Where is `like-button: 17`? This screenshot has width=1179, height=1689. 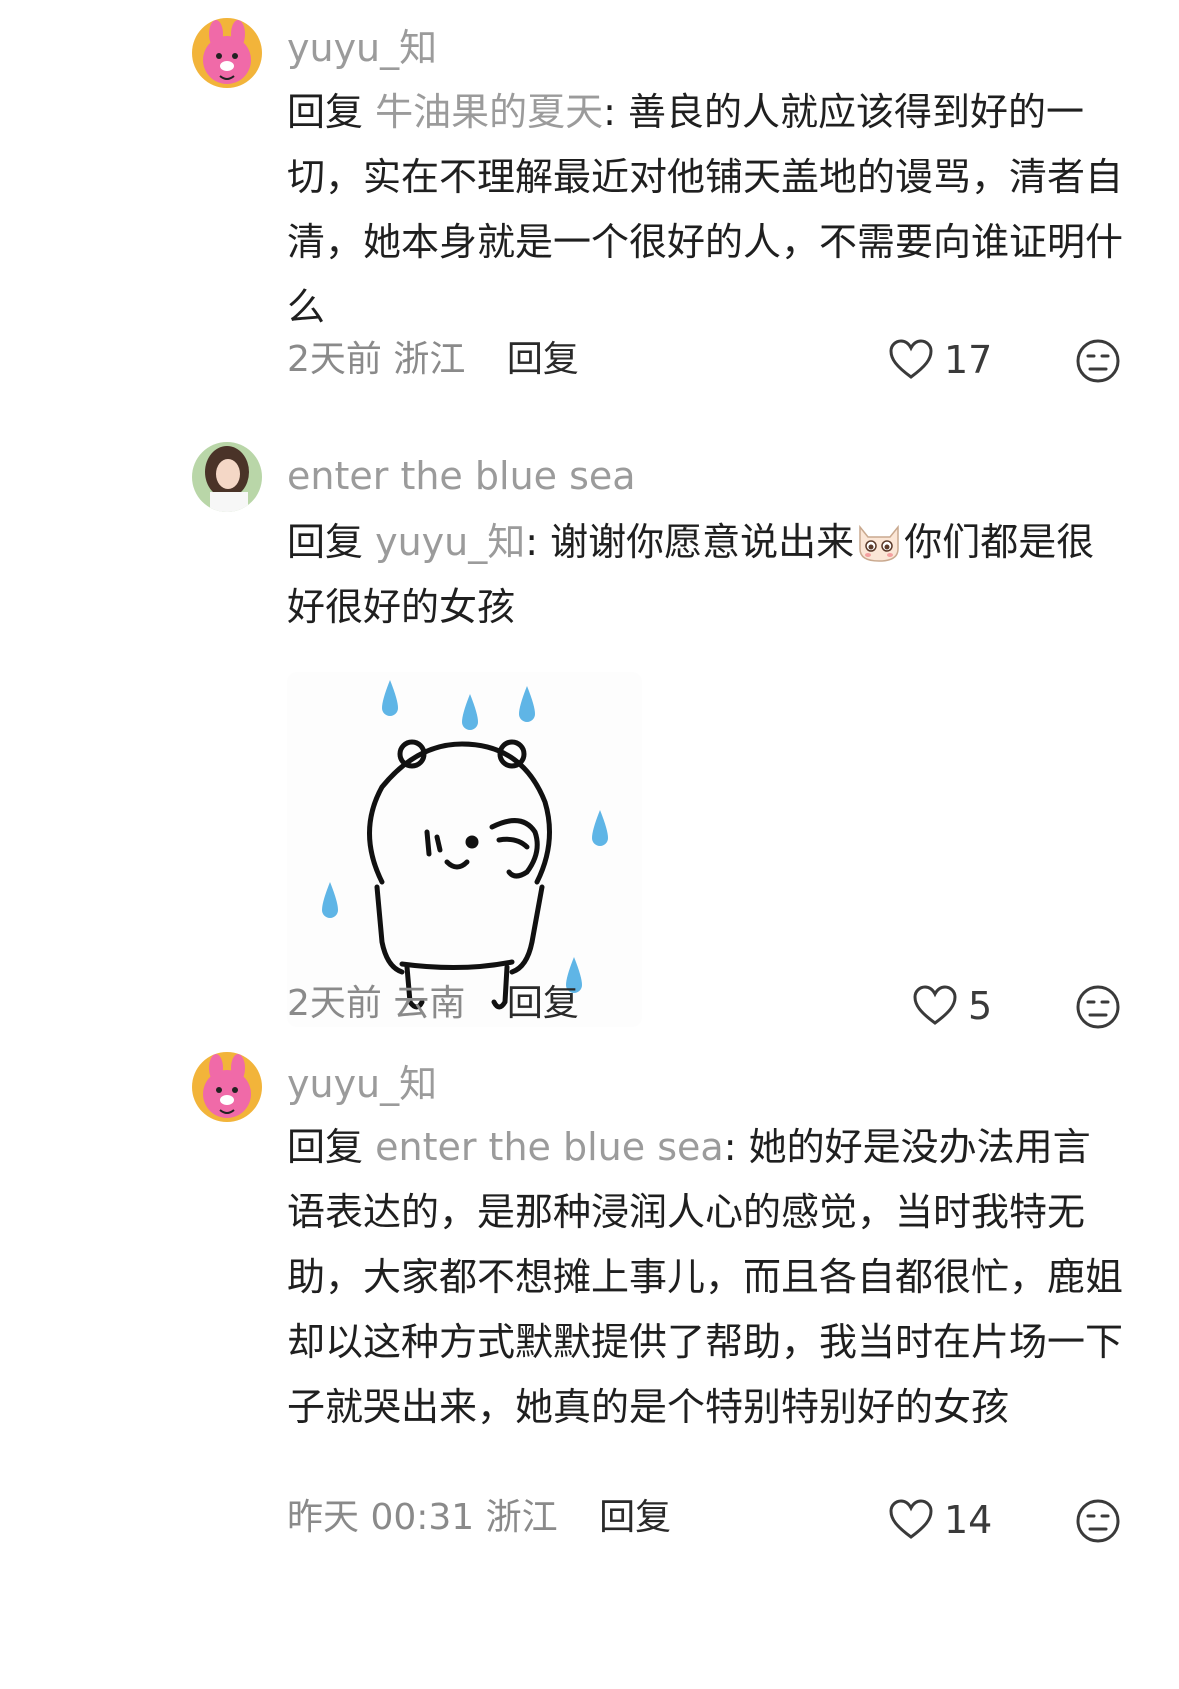
like-button: 17 is located at coordinates (940, 360).